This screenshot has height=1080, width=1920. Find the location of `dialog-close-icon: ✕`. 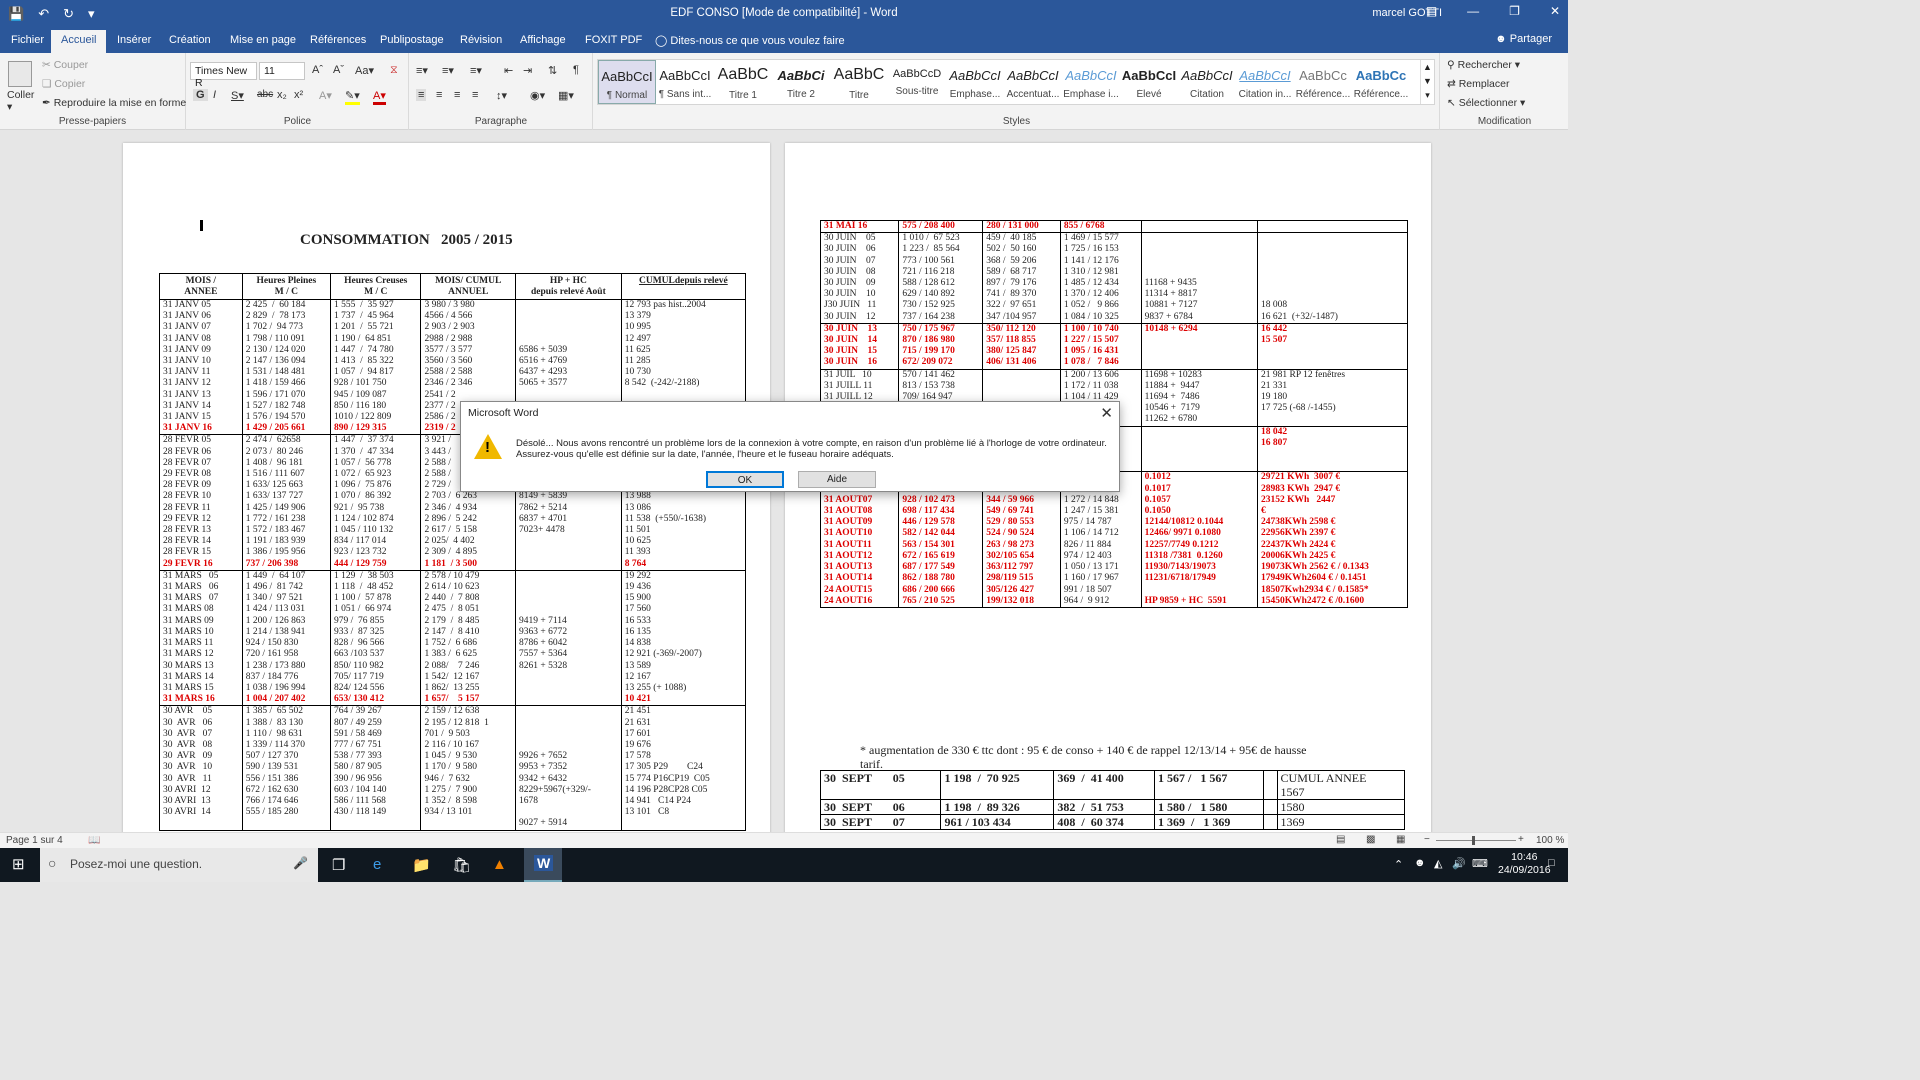

dialog-close-icon: ✕ is located at coordinates (1106, 413).